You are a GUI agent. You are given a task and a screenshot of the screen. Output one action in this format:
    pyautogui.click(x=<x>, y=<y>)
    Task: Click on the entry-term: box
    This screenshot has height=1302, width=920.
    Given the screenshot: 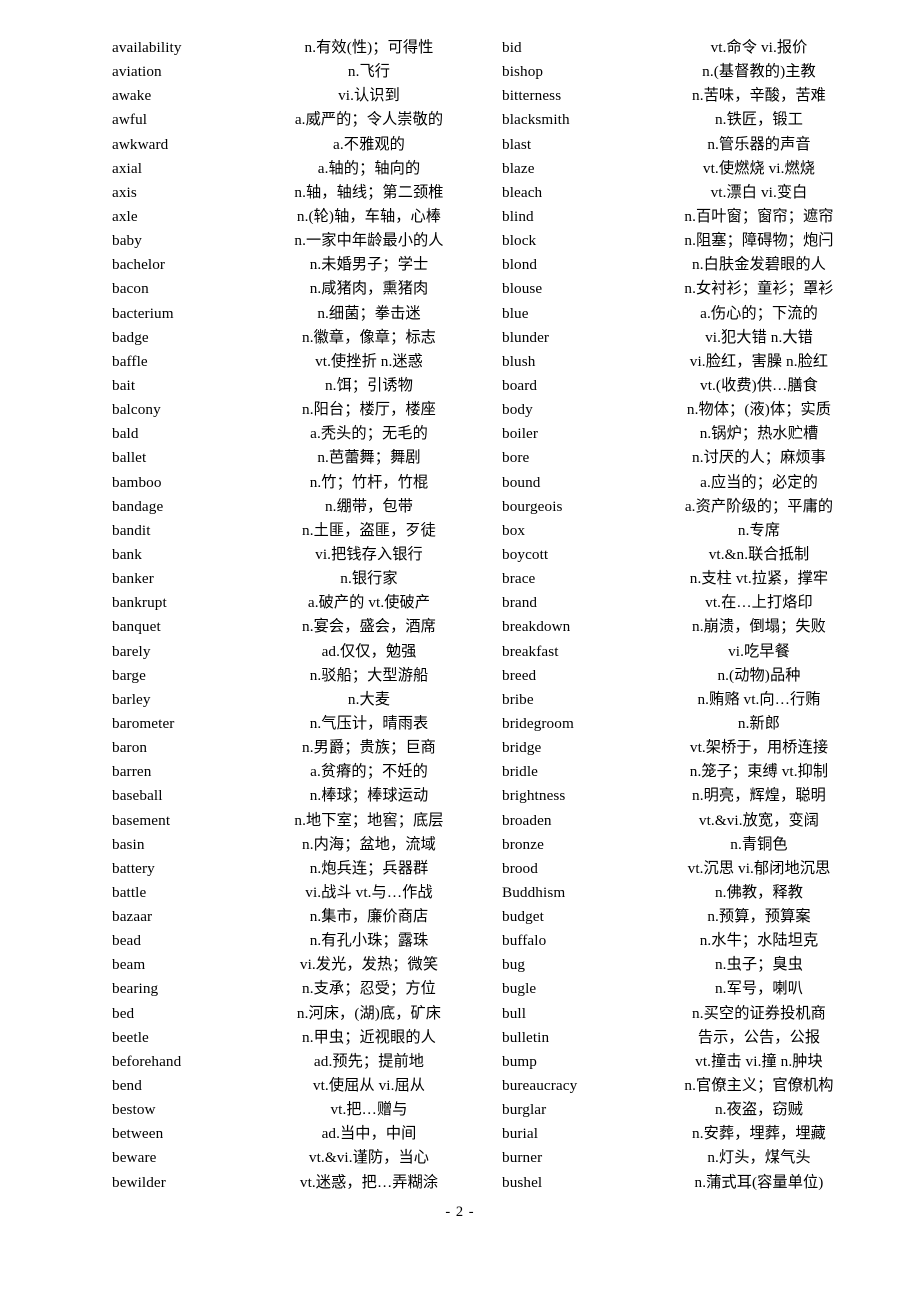 What is the action you would take?
    pyautogui.click(x=514, y=530)
    